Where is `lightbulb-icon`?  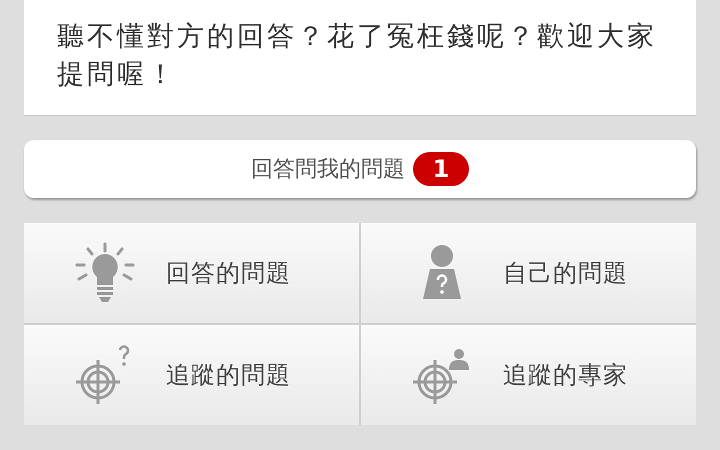
lightbulb-icon is located at coordinates (105, 273).